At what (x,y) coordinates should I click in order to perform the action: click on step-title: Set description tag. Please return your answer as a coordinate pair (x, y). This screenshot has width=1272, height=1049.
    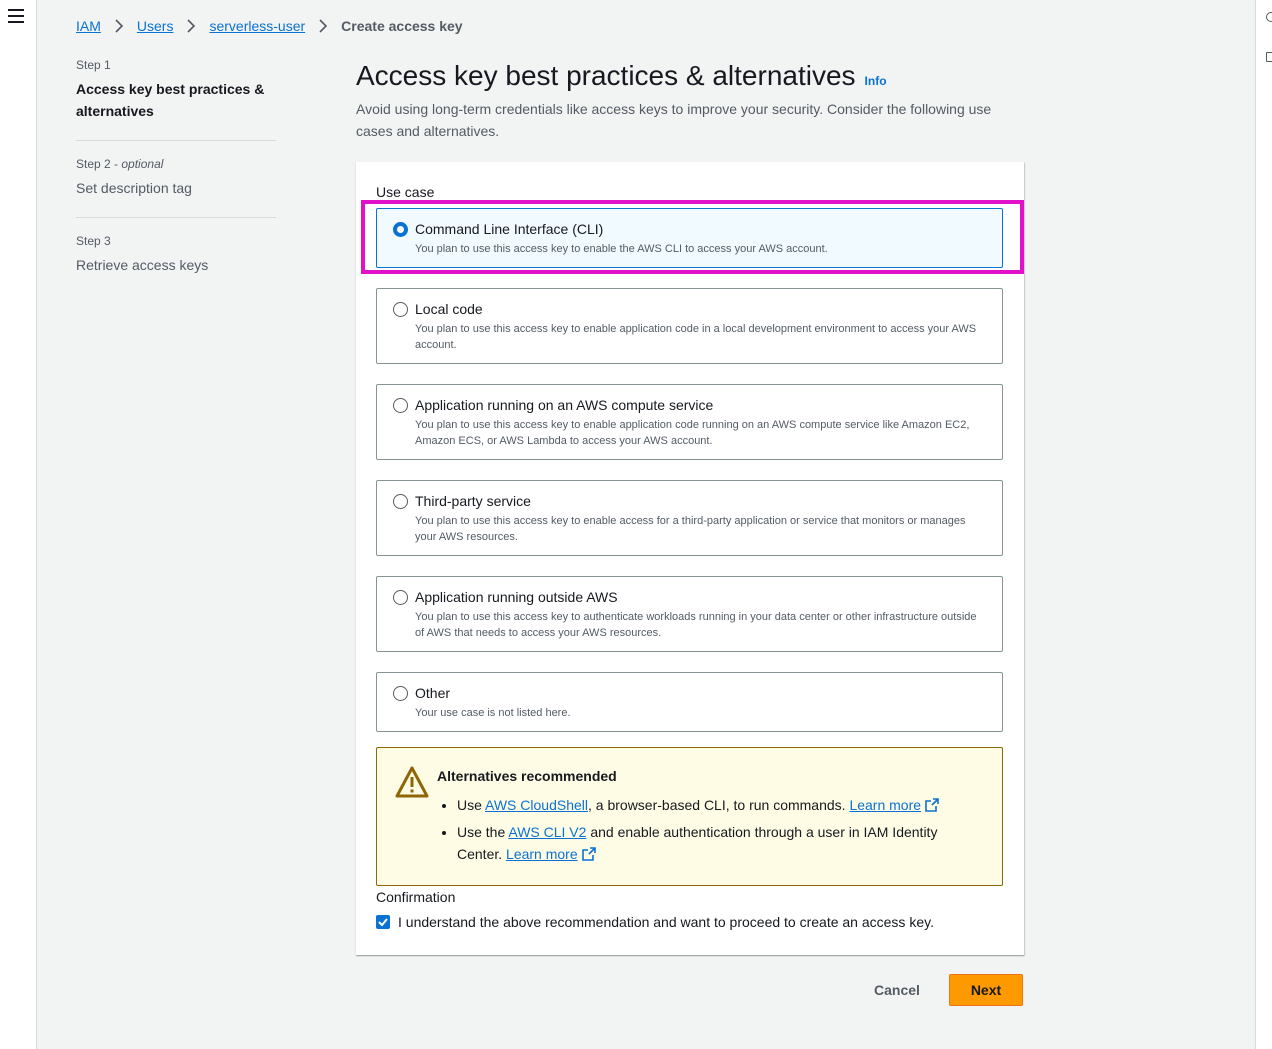
    Looking at the image, I should click on (176, 188).